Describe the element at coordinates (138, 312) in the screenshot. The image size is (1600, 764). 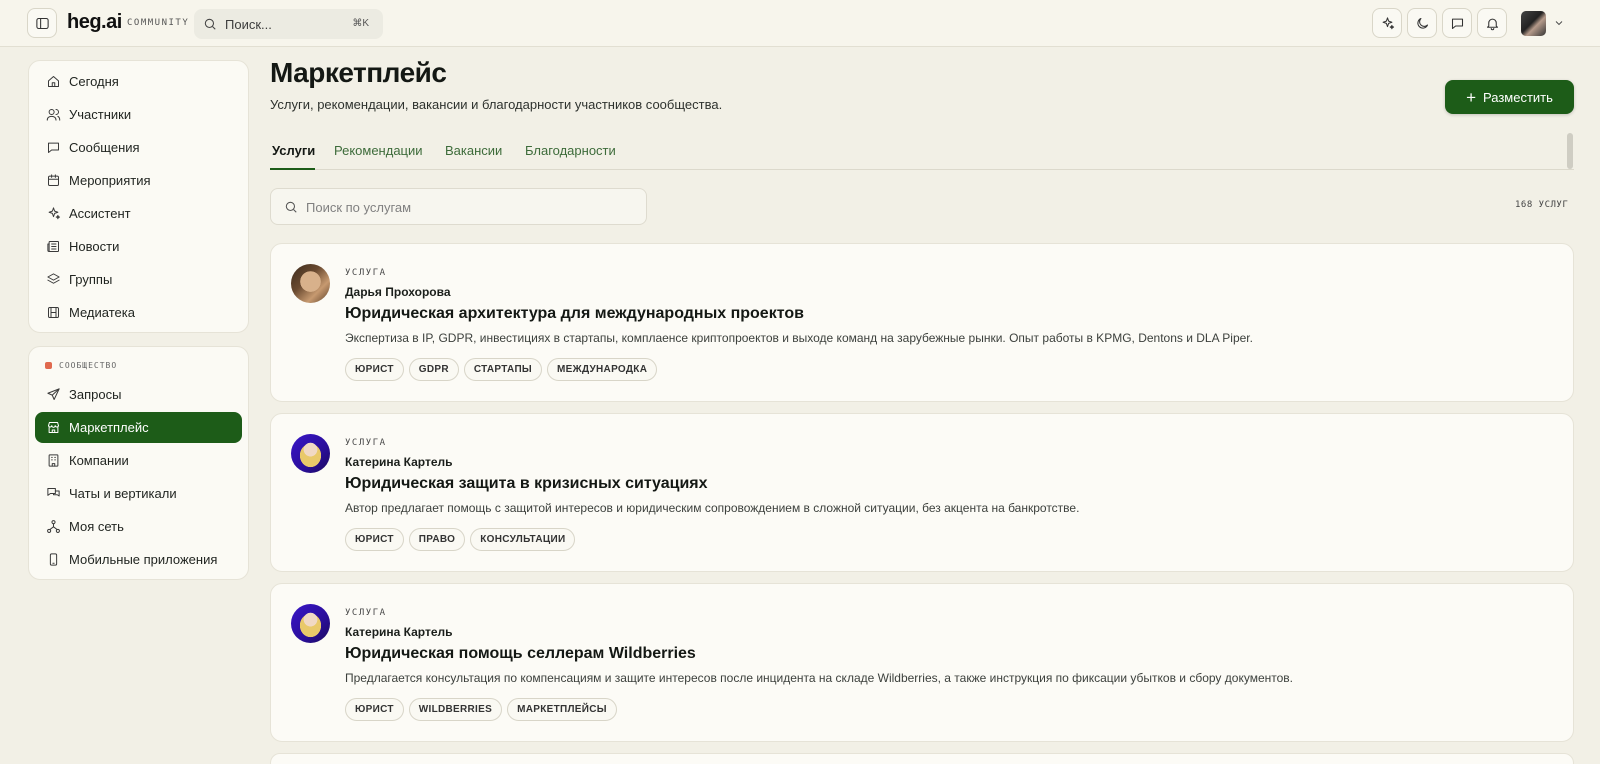
I see `sidebar-item-media: Медиатека` at that location.